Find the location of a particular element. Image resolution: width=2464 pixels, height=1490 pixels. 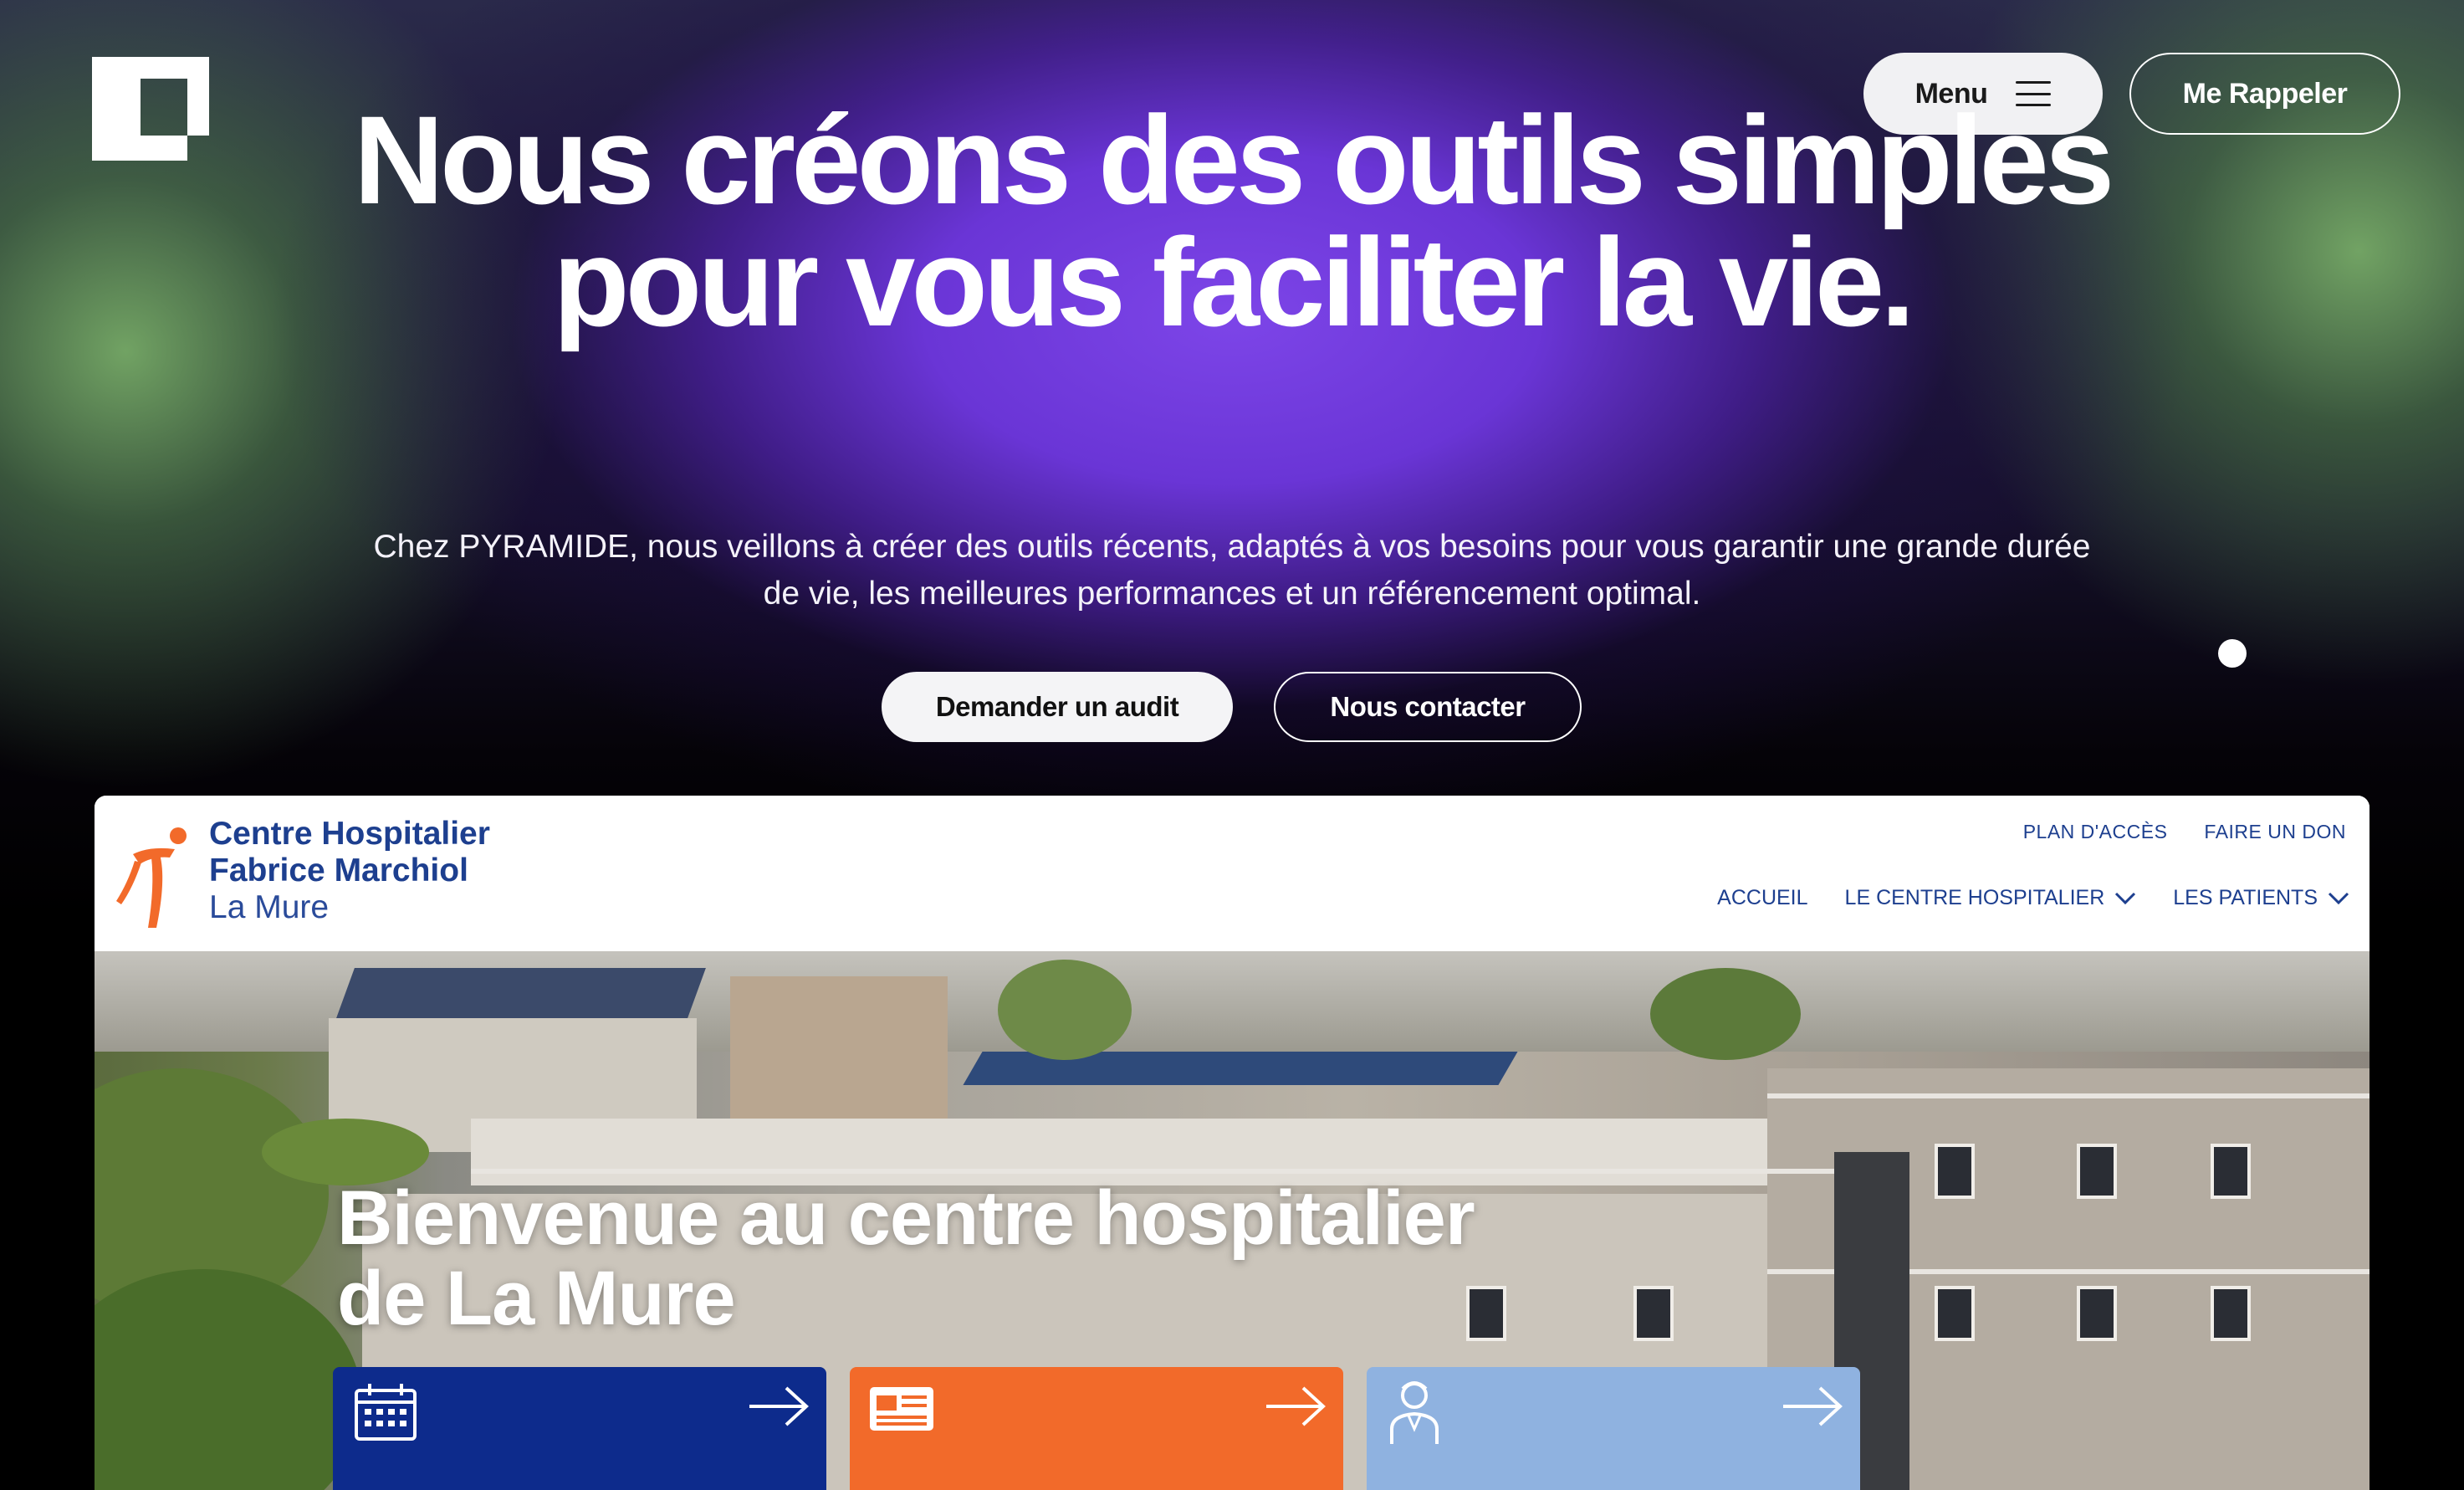

nav-hospital: LE CENTRE HOSPITALIER is located at coordinates (1991, 898).